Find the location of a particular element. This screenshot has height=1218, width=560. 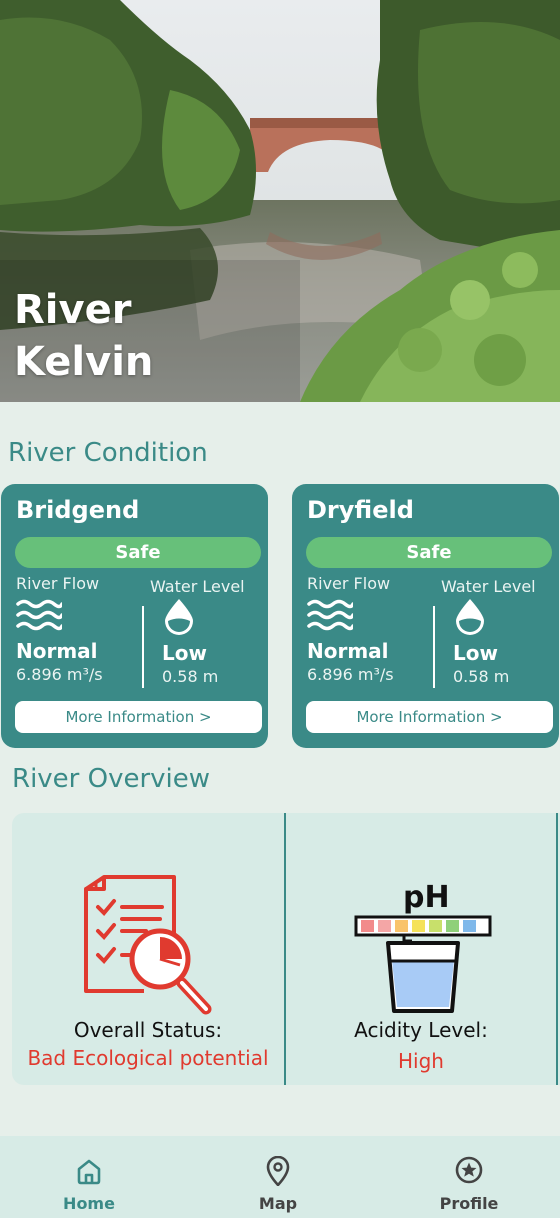

nav-map: Map is located at coordinates (278, 1177).